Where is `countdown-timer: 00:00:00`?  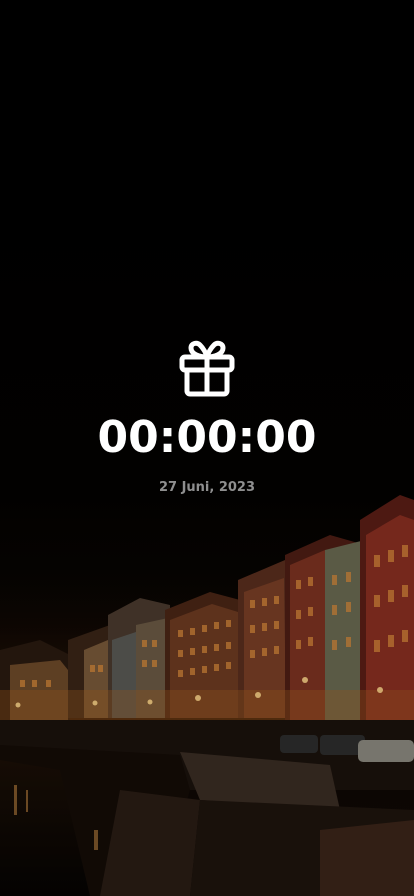
countdown-timer: 00:00:00 is located at coordinates (207, 437).